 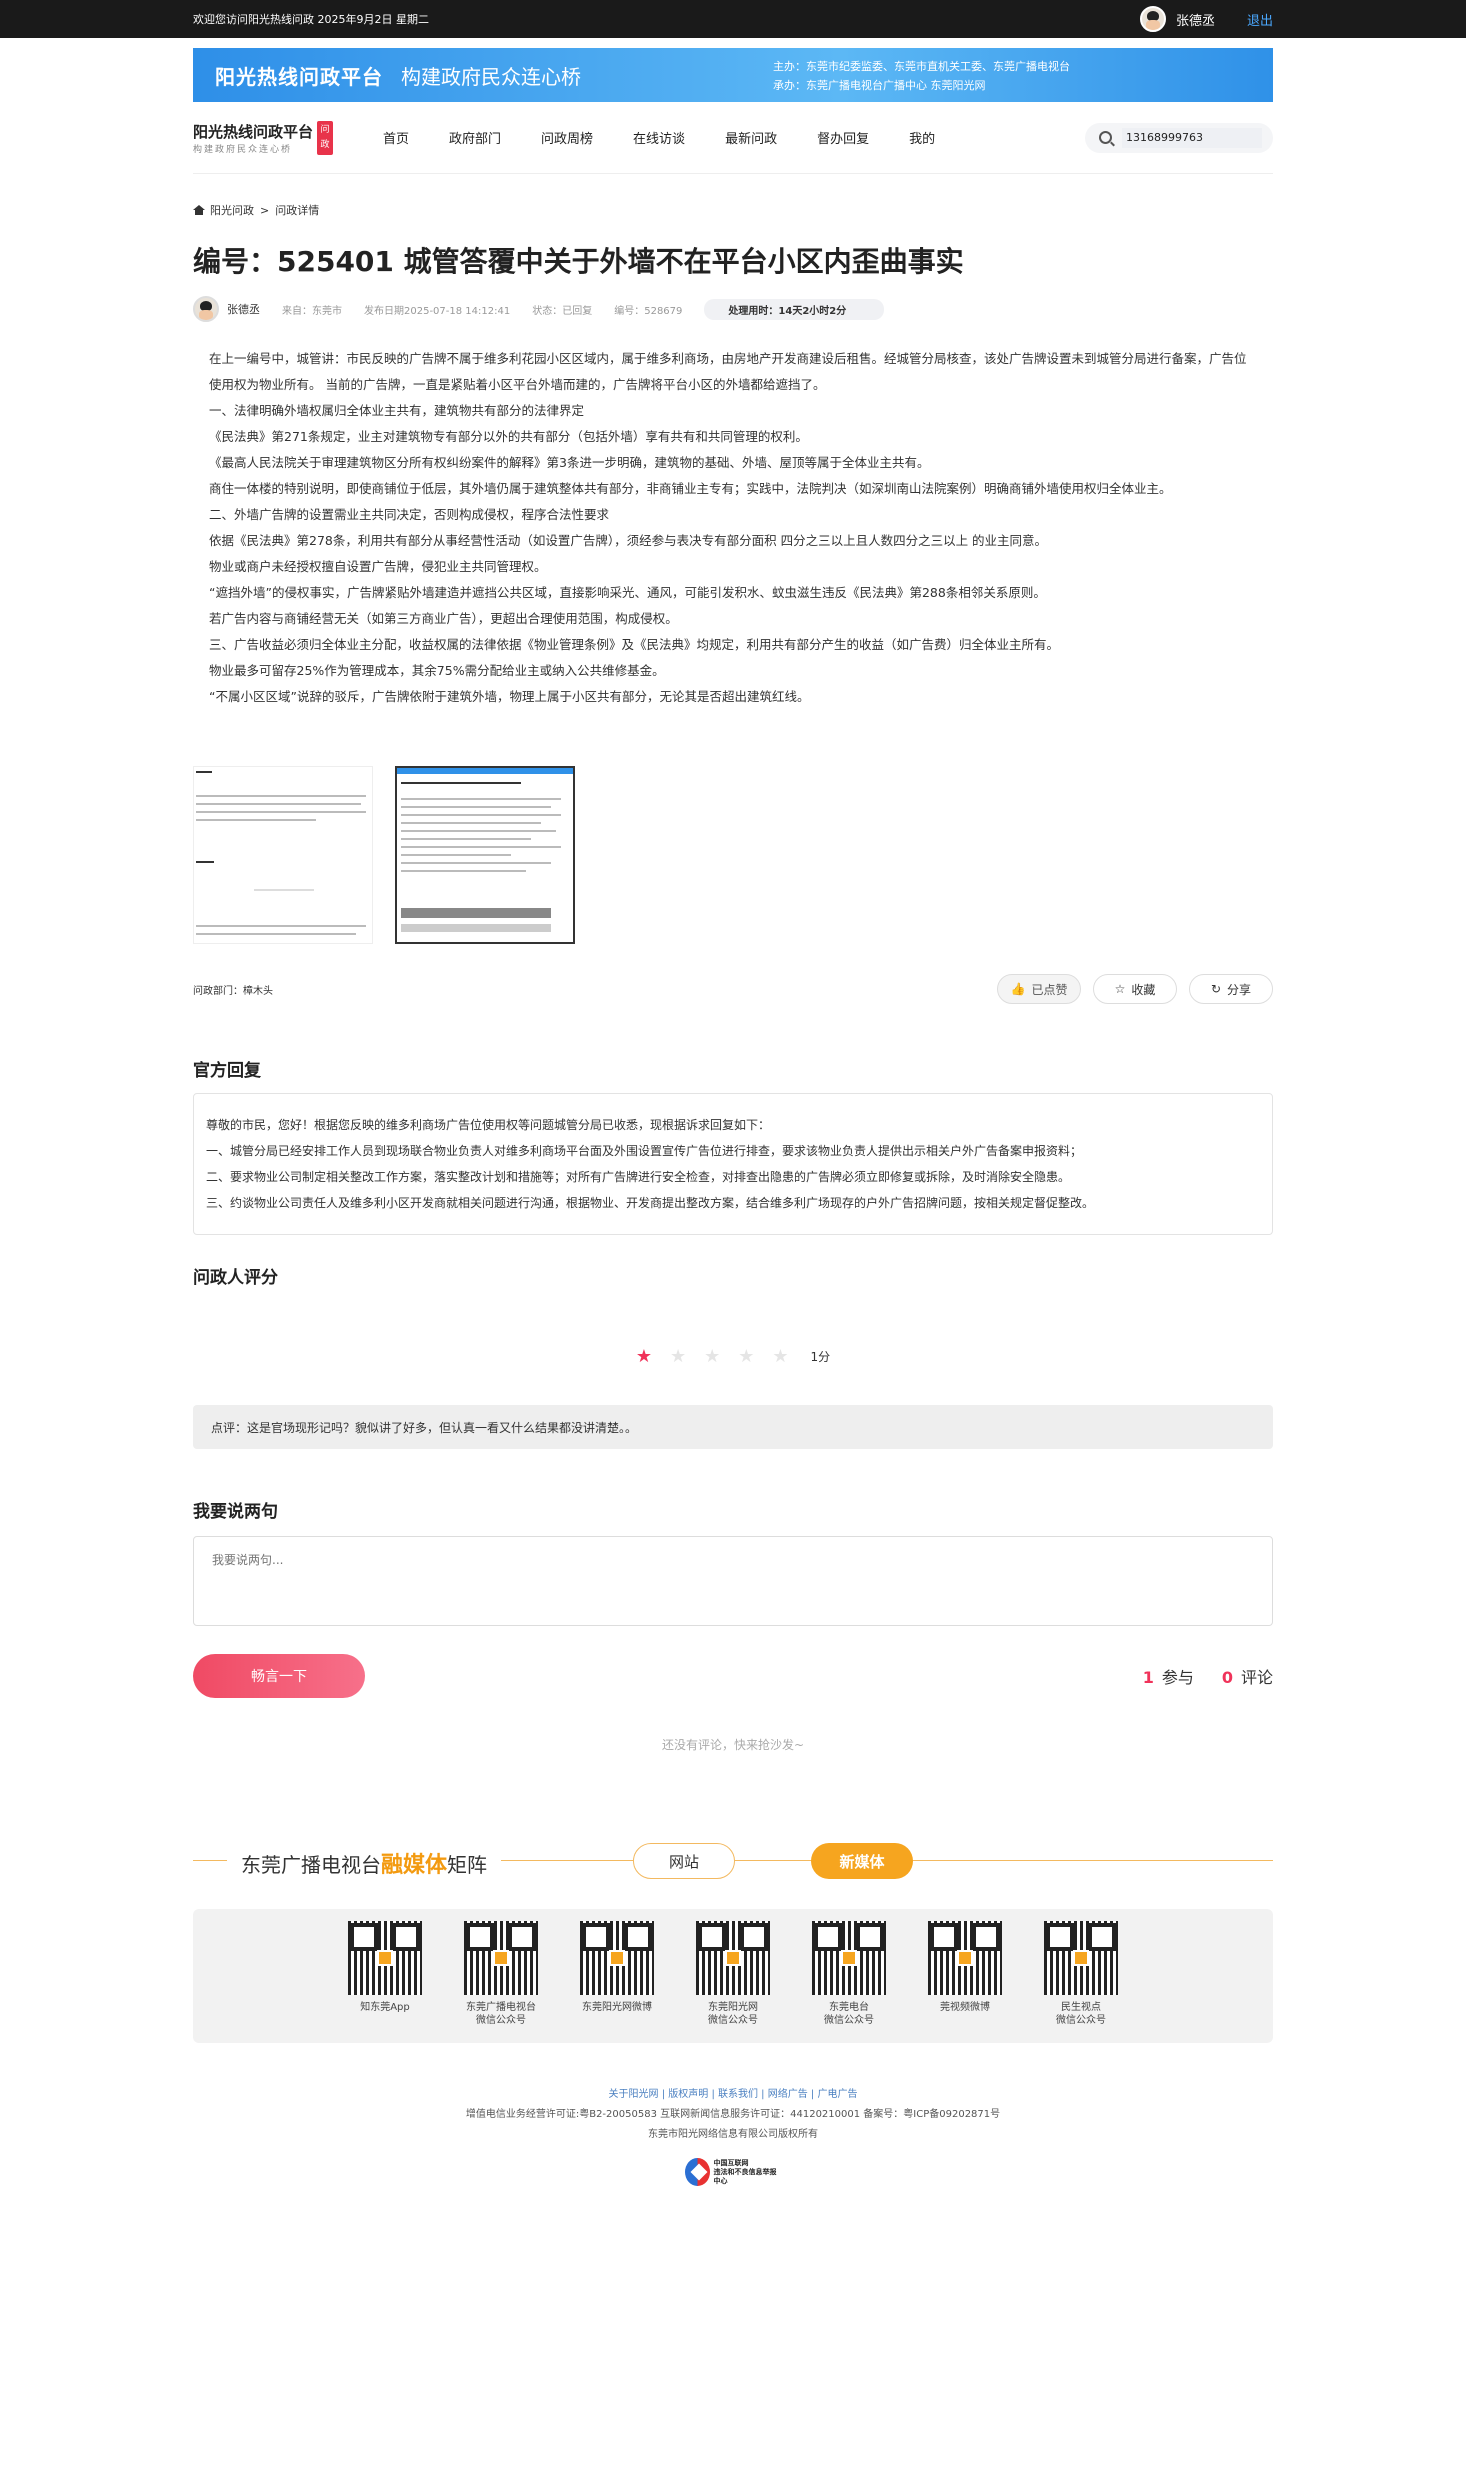 I want to click on nav-item-weekly: 问政周榜, so click(x=567, y=137).